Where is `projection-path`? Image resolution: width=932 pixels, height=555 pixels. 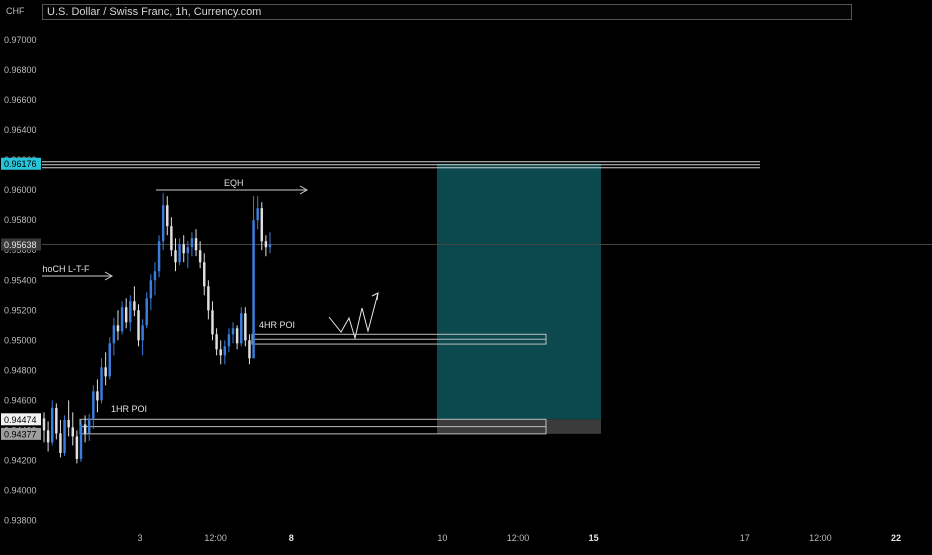 projection-path is located at coordinates (353, 316).